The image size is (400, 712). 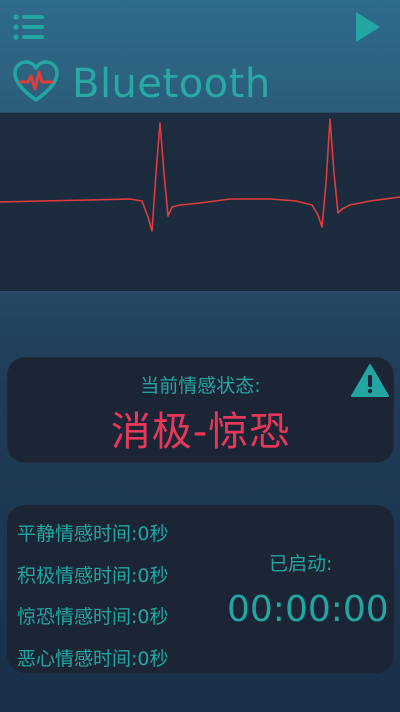 What do you see at coordinates (301, 564) in the screenshot?
I see `status-label: 已启动:` at bounding box center [301, 564].